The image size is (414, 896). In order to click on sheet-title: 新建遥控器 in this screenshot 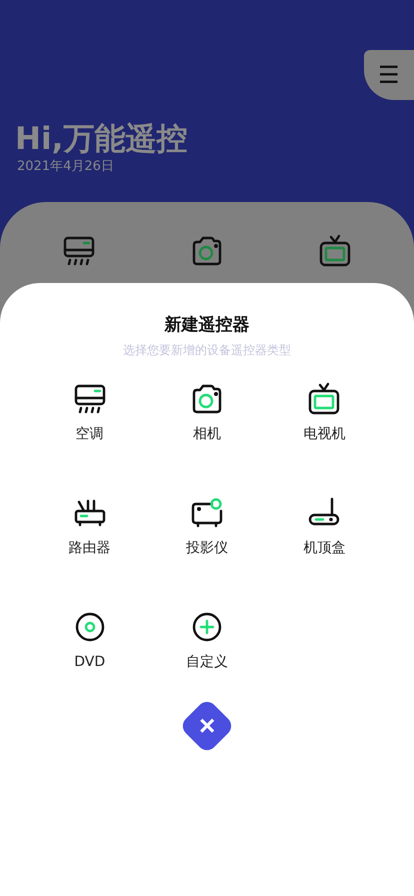, I will do `click(207, 325)`.